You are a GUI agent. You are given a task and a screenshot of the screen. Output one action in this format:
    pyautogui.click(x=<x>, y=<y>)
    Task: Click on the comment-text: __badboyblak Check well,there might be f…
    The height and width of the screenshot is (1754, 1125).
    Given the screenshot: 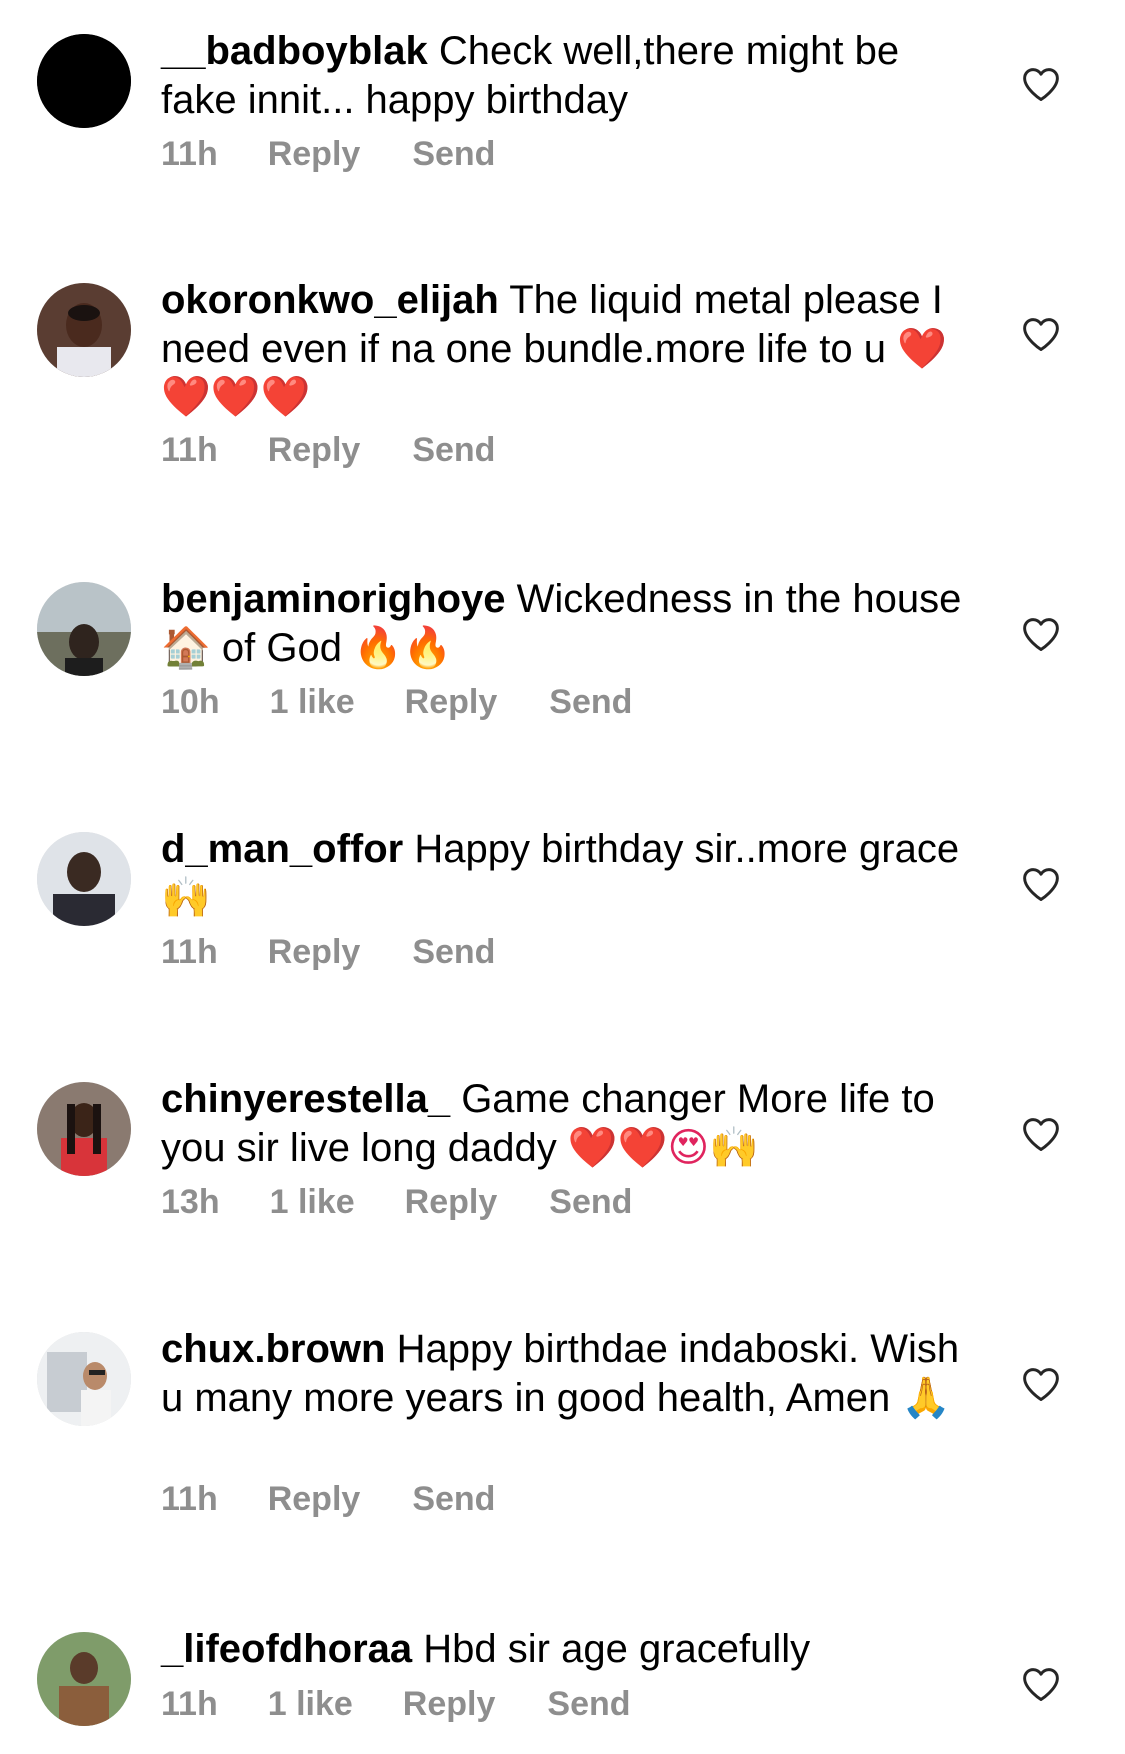 What is the action you would take?
    pyautogui.click(x=567, y=75)
    